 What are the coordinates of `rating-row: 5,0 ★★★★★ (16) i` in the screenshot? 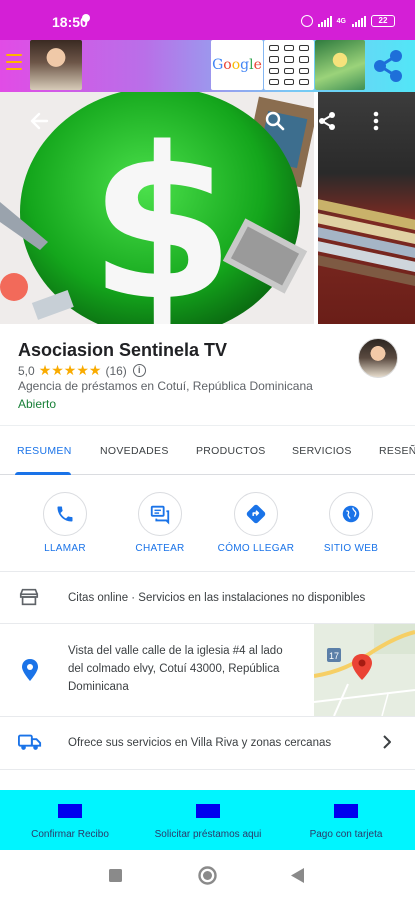 It's located at (82, 370).